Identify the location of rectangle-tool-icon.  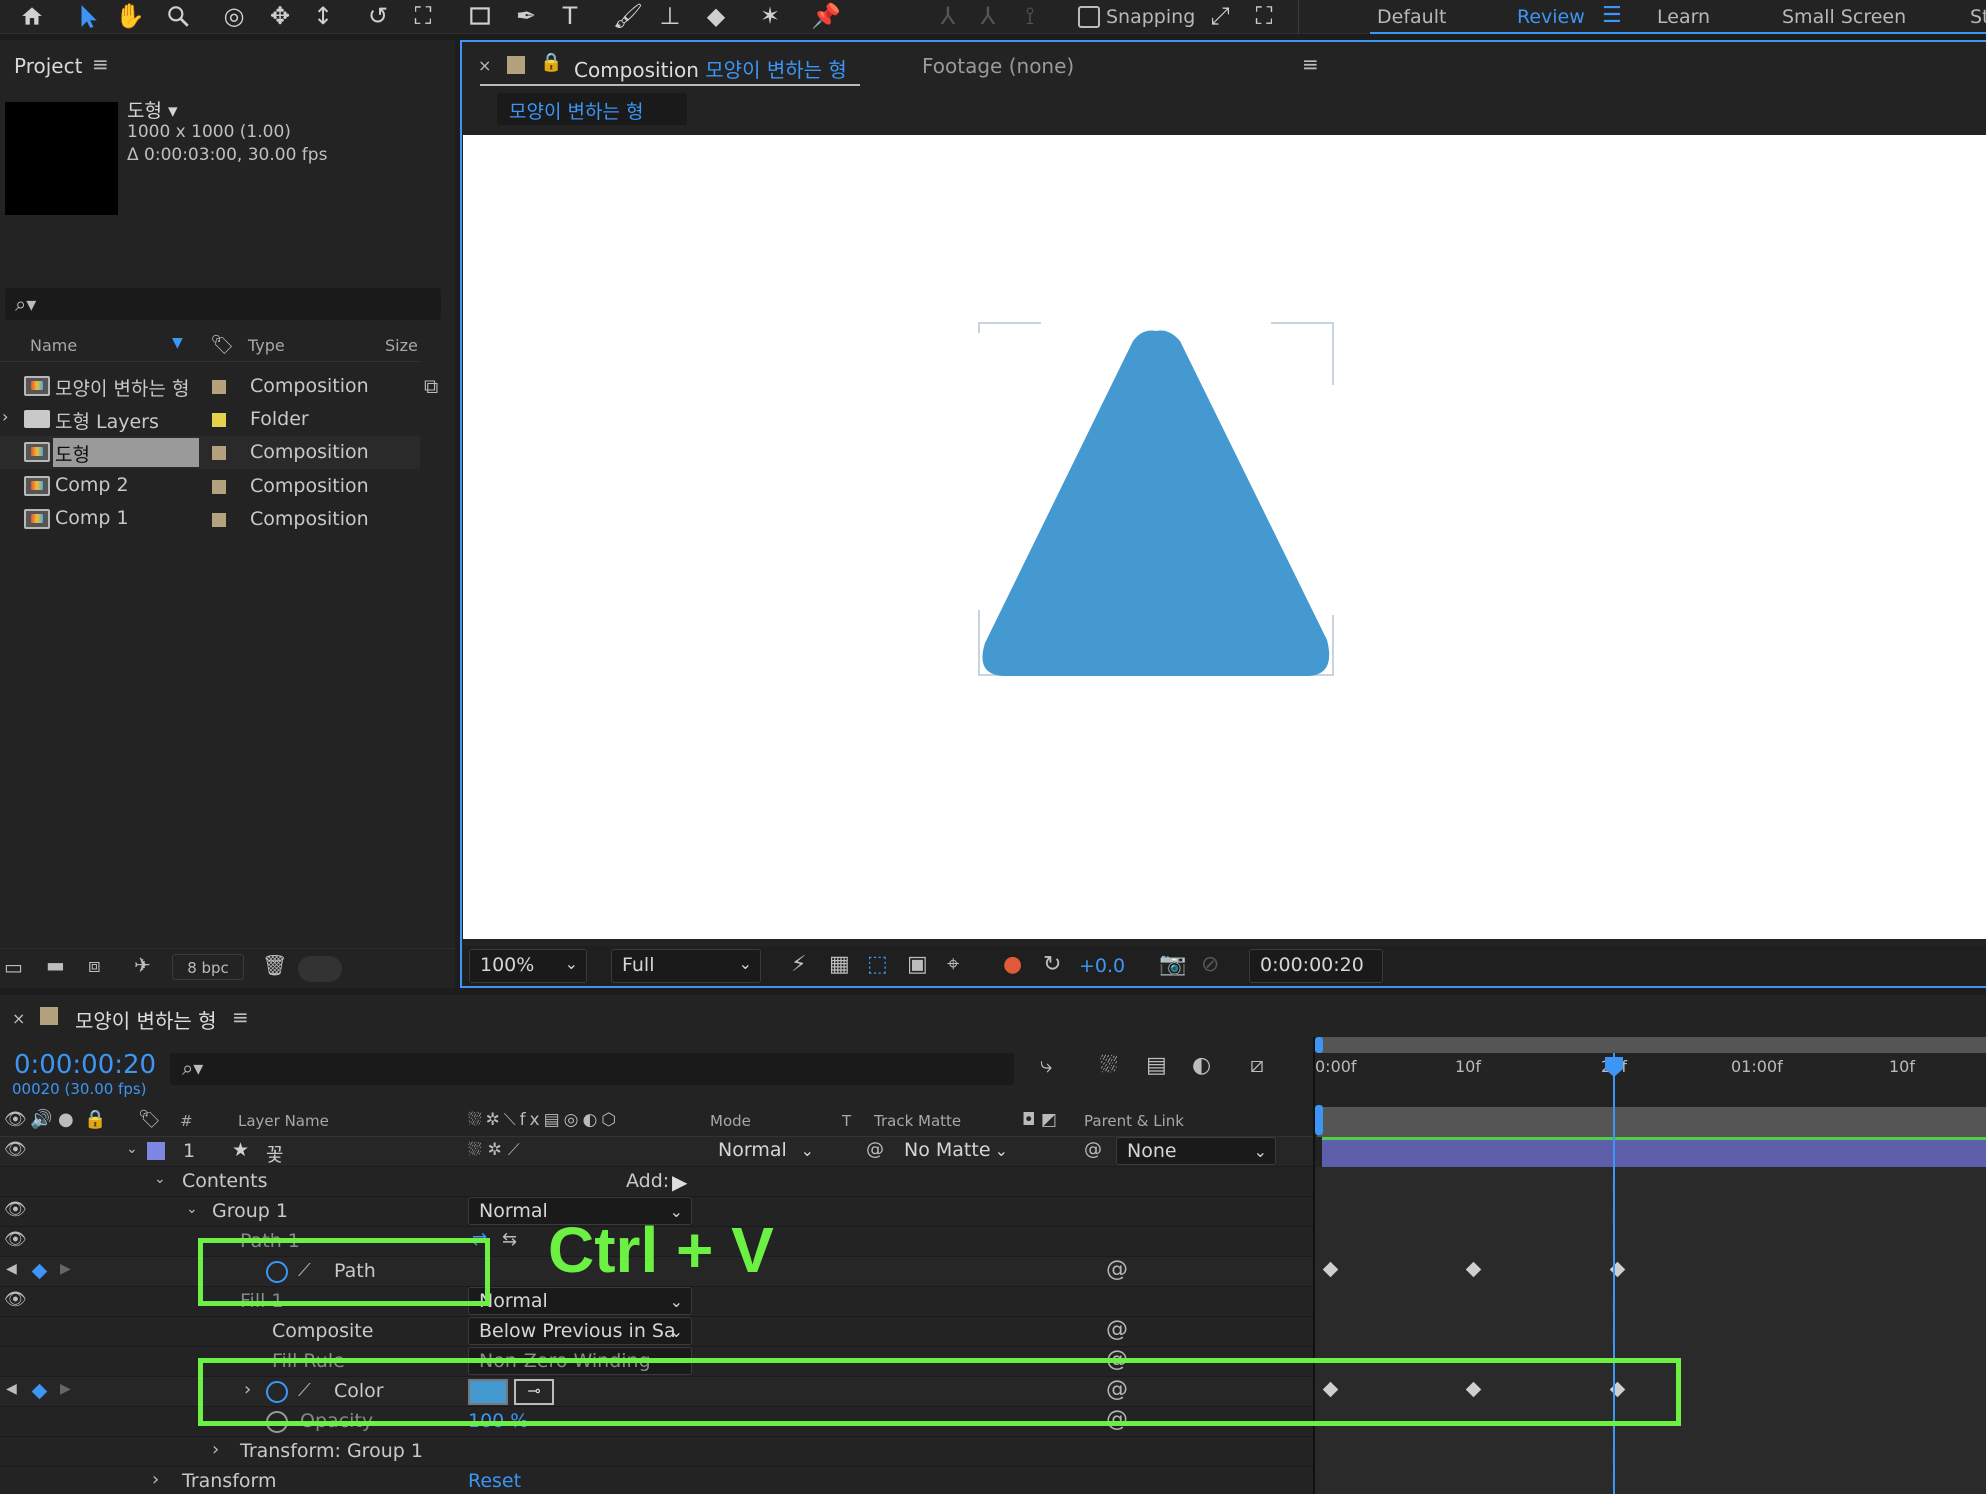
(480, 16).